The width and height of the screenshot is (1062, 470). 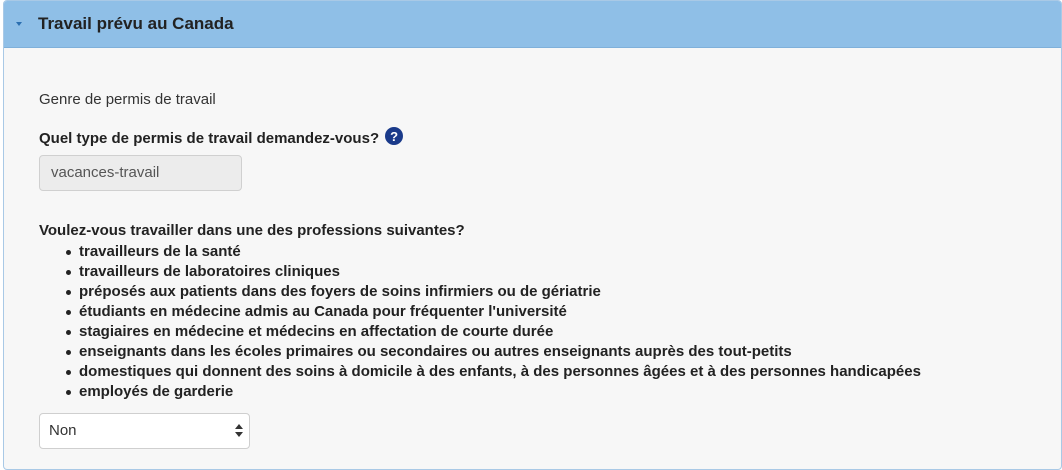 What do you see at coordinates (493, 392) in the screenshot?
I see `list-item: employés de garderie` at bounding box center [493, 392].